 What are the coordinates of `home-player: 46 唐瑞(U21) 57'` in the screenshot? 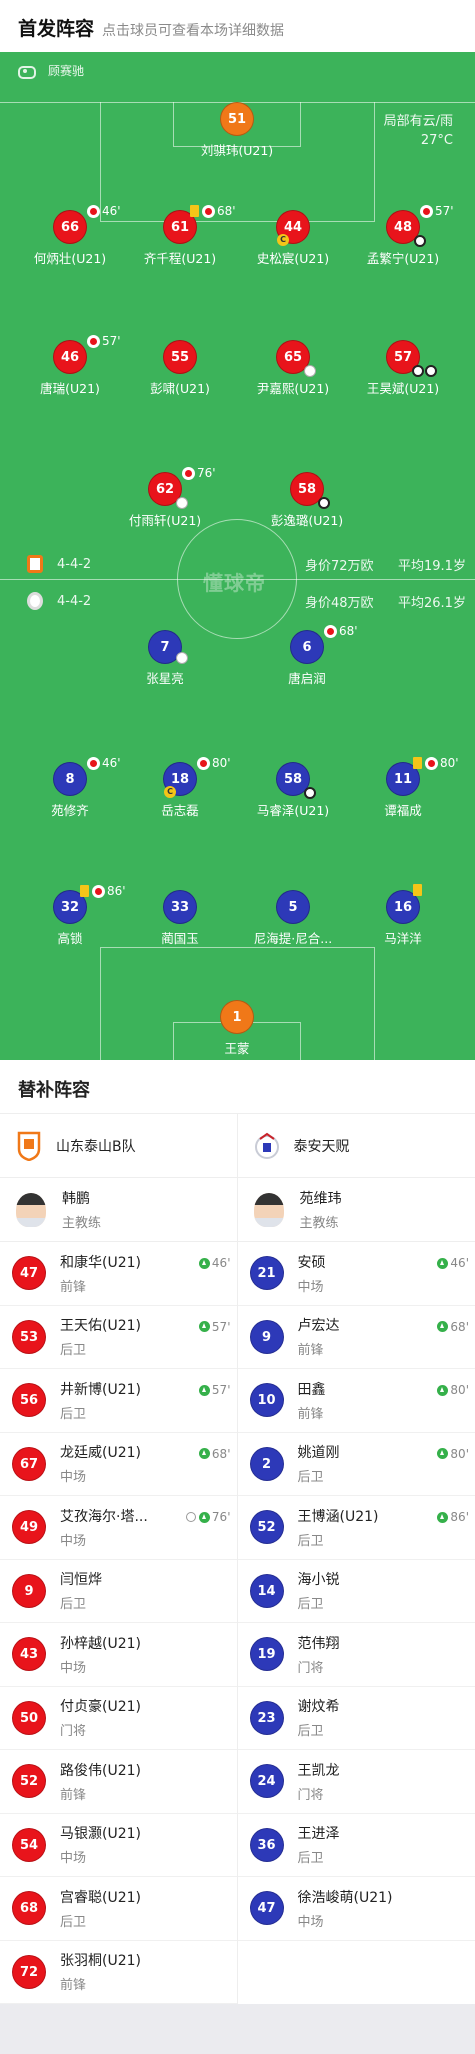 It's located at (70, 368).